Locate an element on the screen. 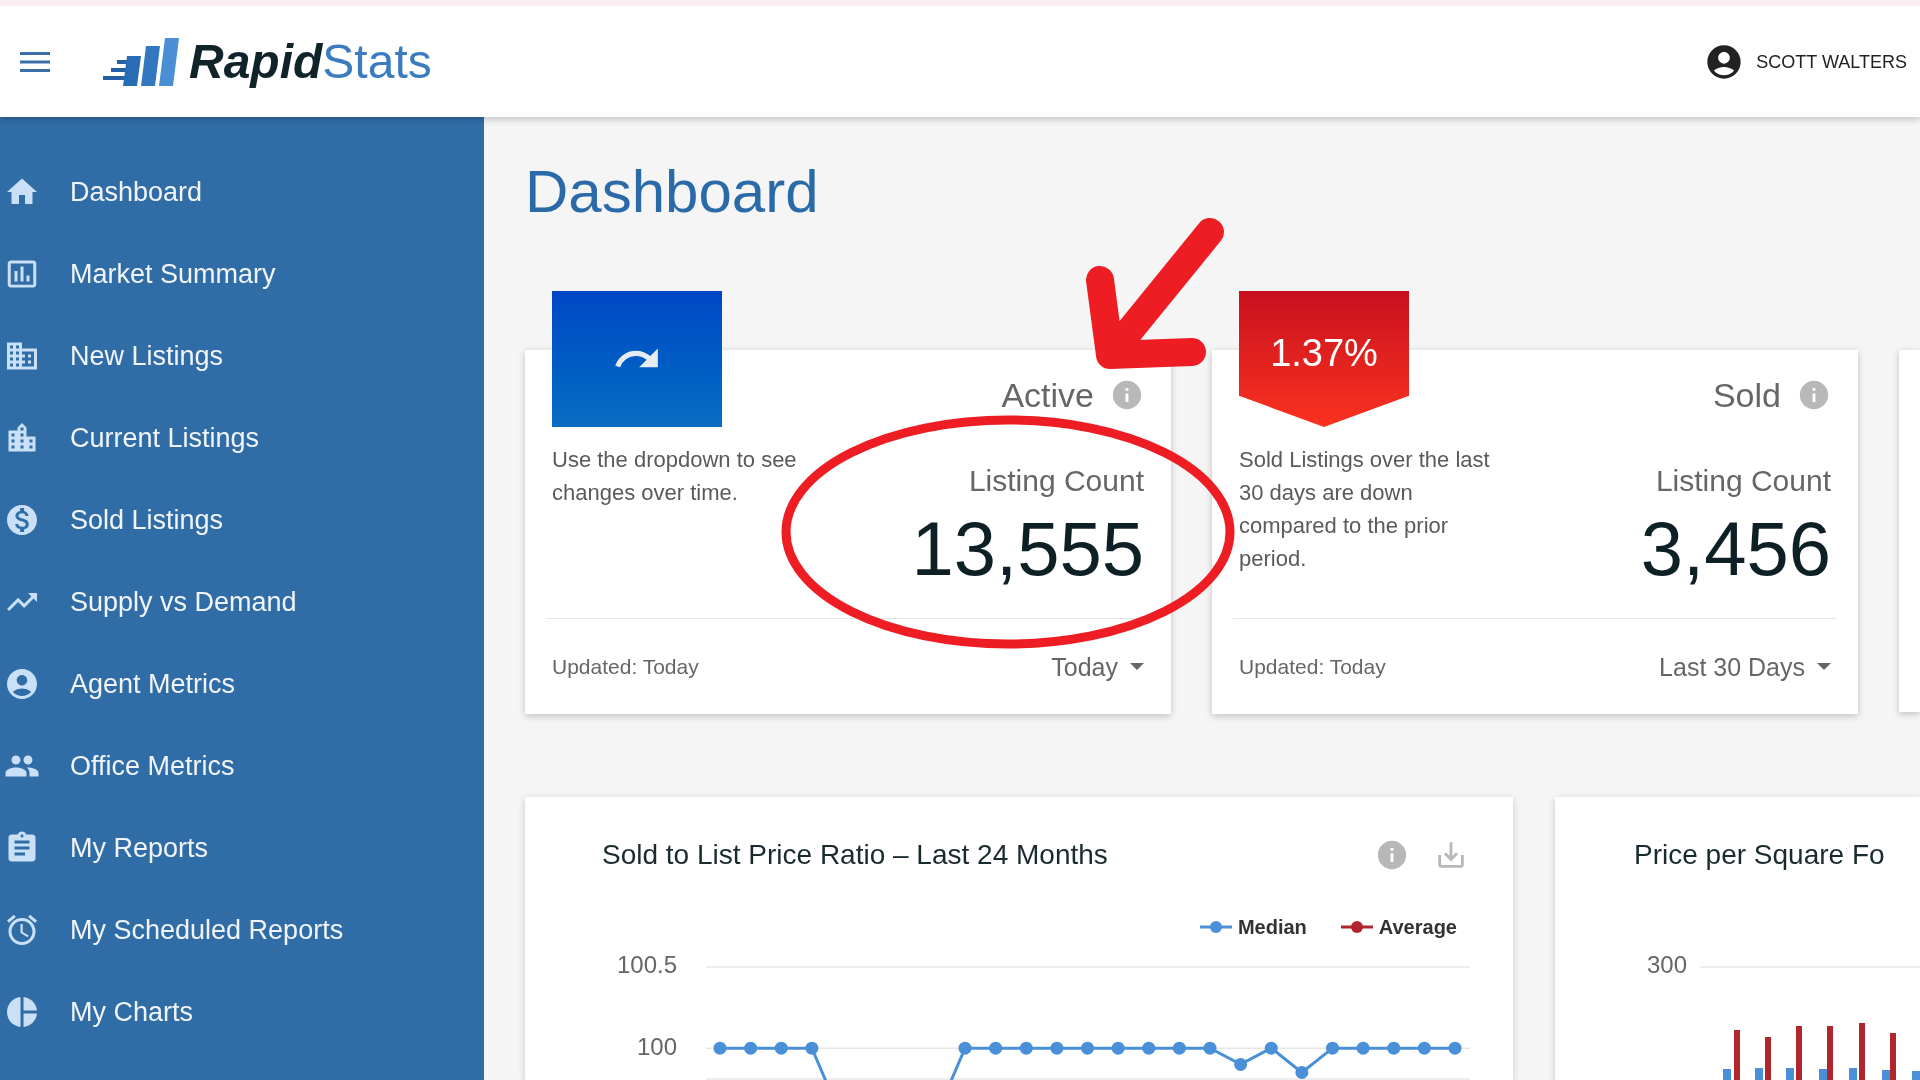 The width and height of the screenshot is (1920, 1080). sidebar-item: Dashboard is located at coordinates (242, 192).